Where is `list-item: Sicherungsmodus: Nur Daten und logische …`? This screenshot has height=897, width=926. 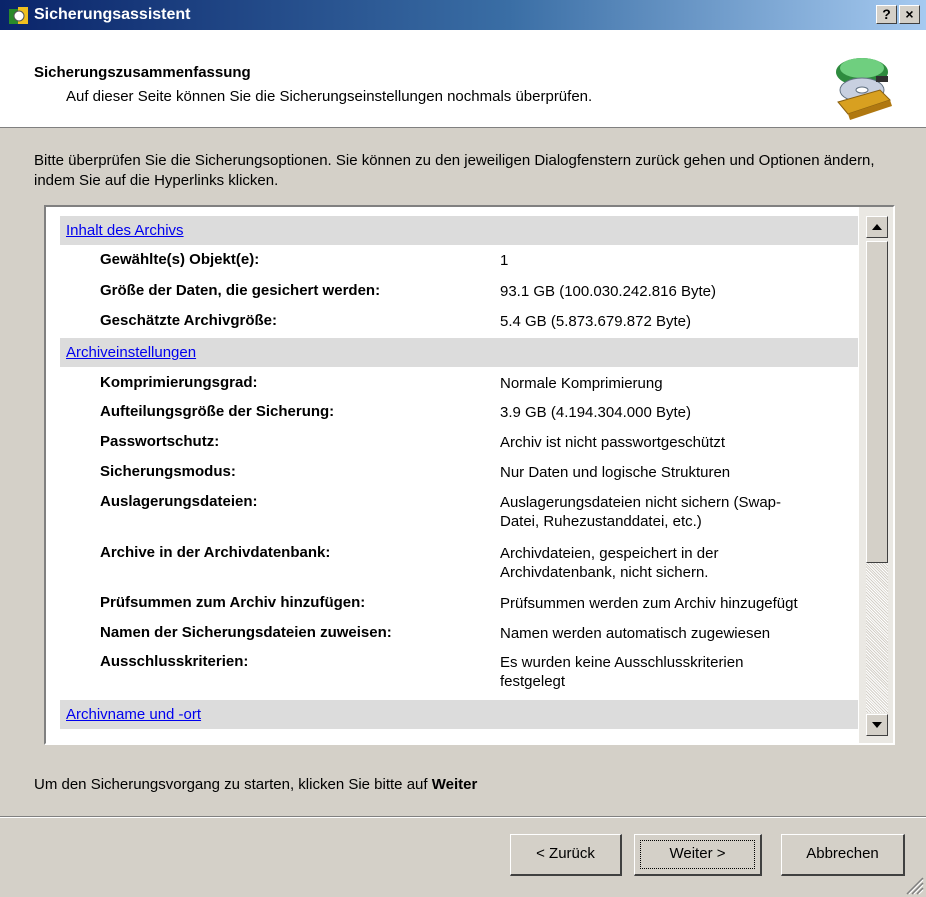
list-item: Sicherungsmodus: Nur Daten und logische … is located at coordinates (459, 472).